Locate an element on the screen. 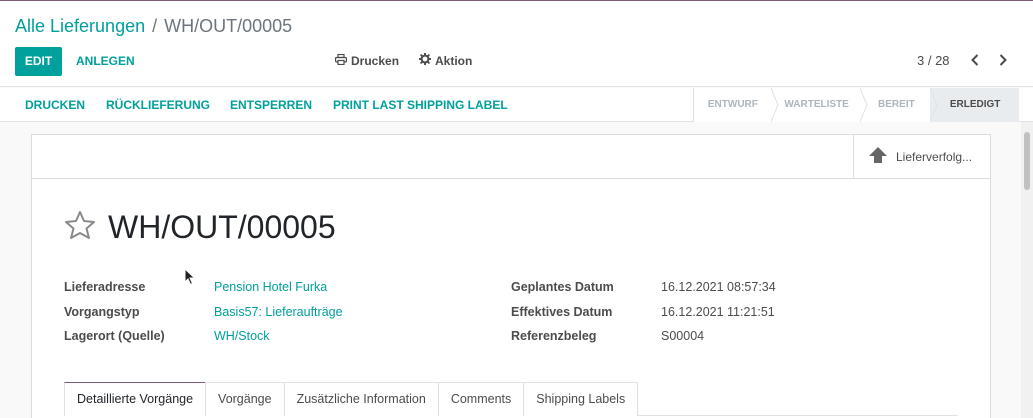  source-location-link: WH/Stock is located at coordinates (242, 336).